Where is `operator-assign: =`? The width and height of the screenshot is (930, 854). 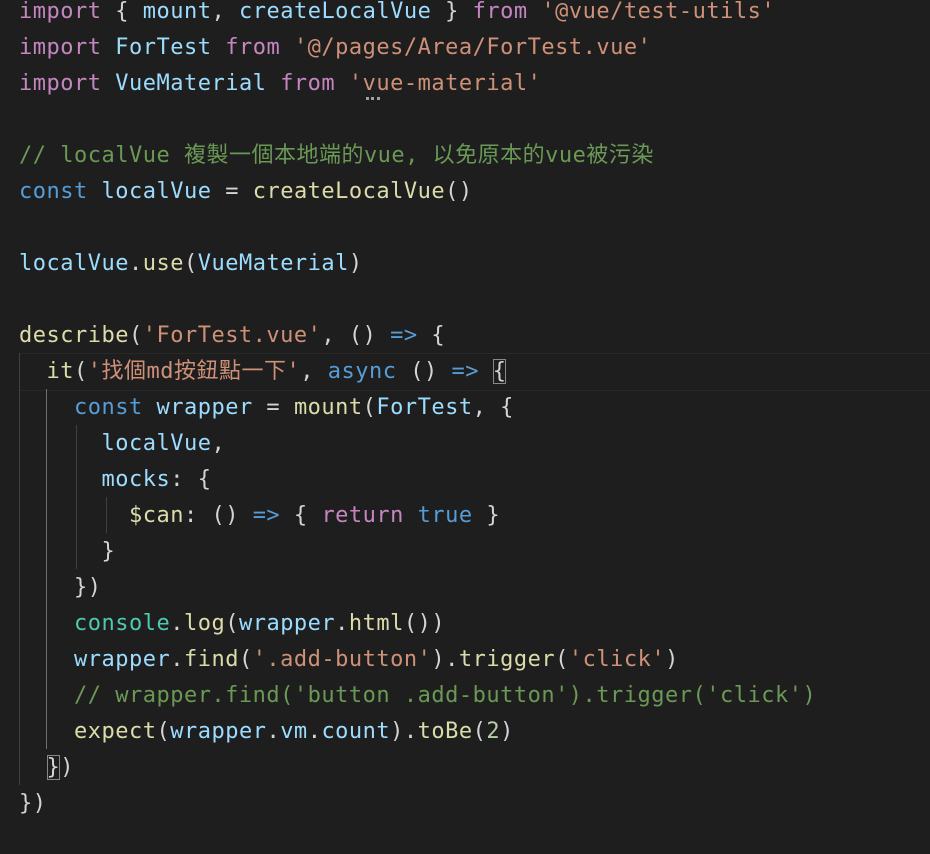 operator-assign: = is located at coordinates (232, 191).